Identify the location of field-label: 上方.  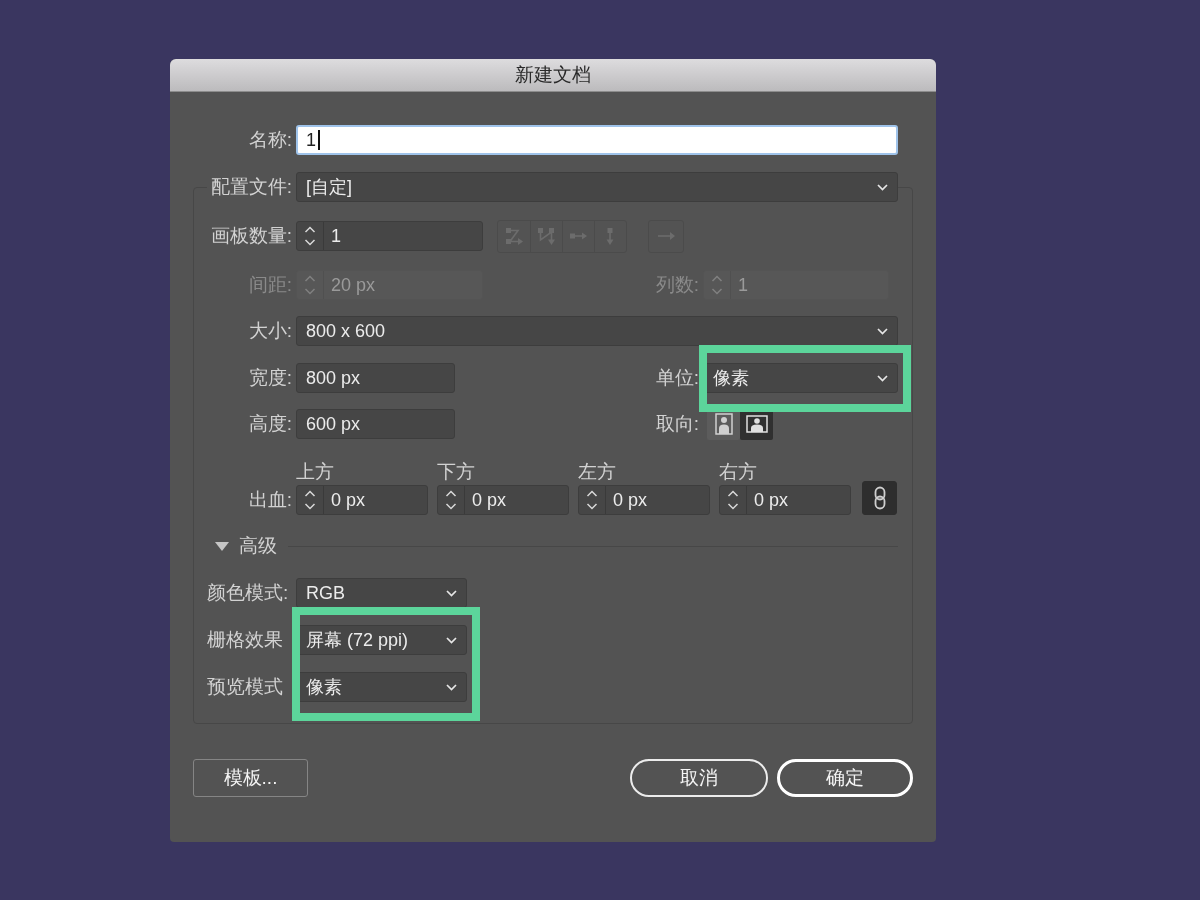
(315, 472).